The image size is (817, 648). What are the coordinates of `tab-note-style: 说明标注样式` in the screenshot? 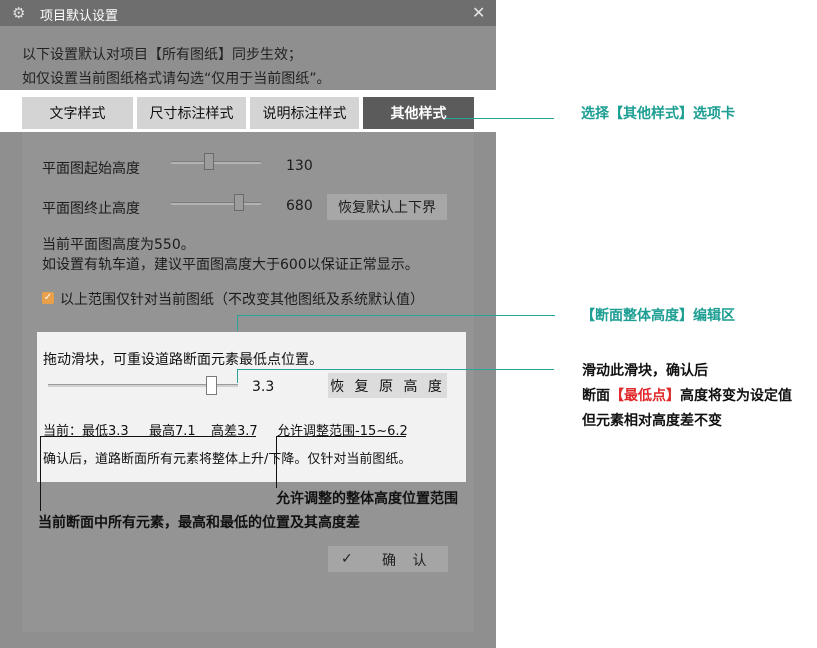 It's located at (304, 113).